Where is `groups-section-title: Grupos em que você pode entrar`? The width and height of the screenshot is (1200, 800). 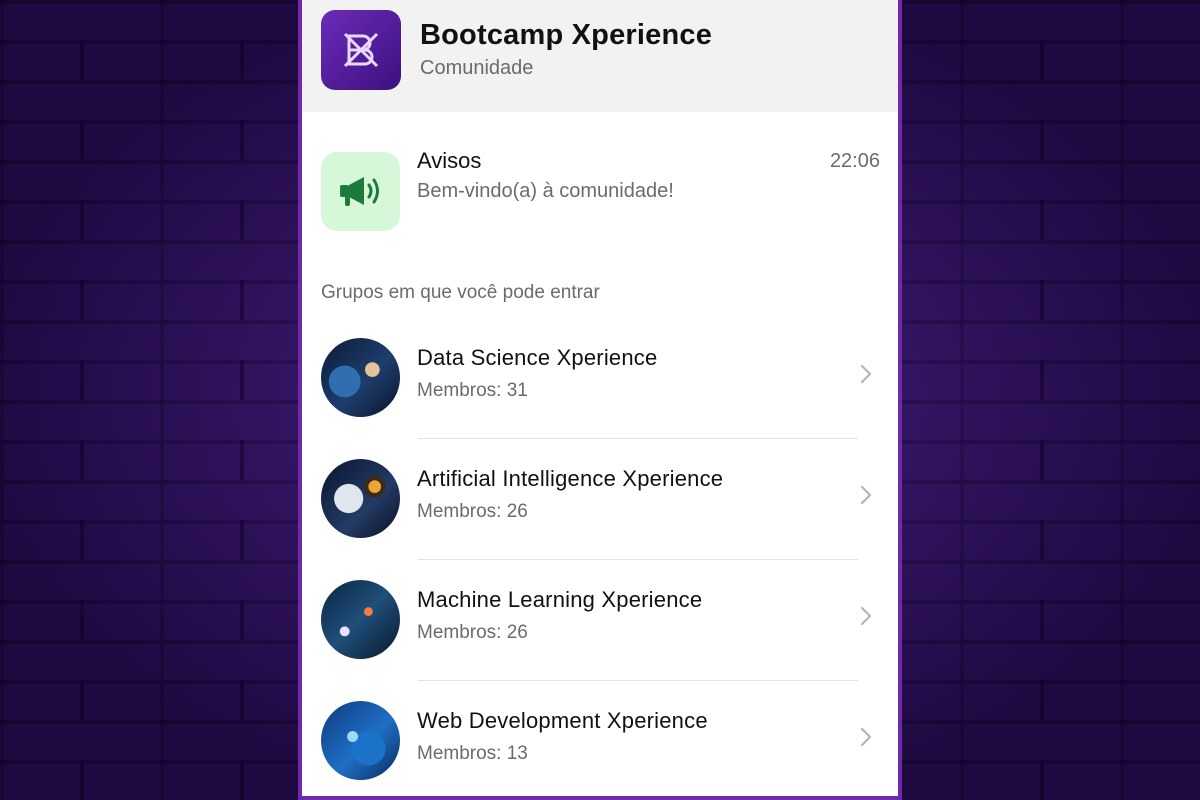
groups-section-title: Grupos em que você pode entrar is located at coordinates (460, 292).